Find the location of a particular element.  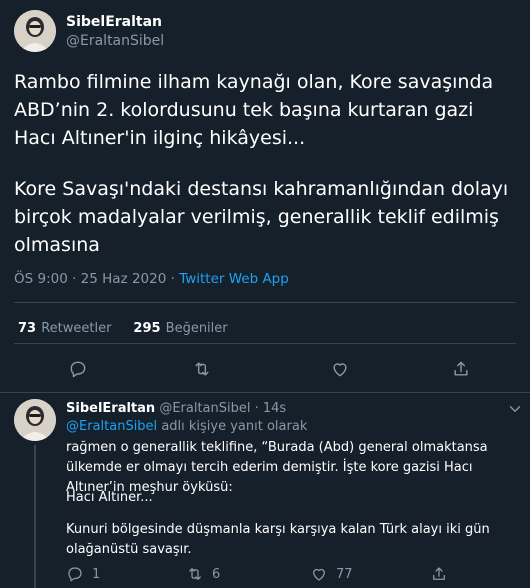

retweet-button is located at coordinates (202, 369).